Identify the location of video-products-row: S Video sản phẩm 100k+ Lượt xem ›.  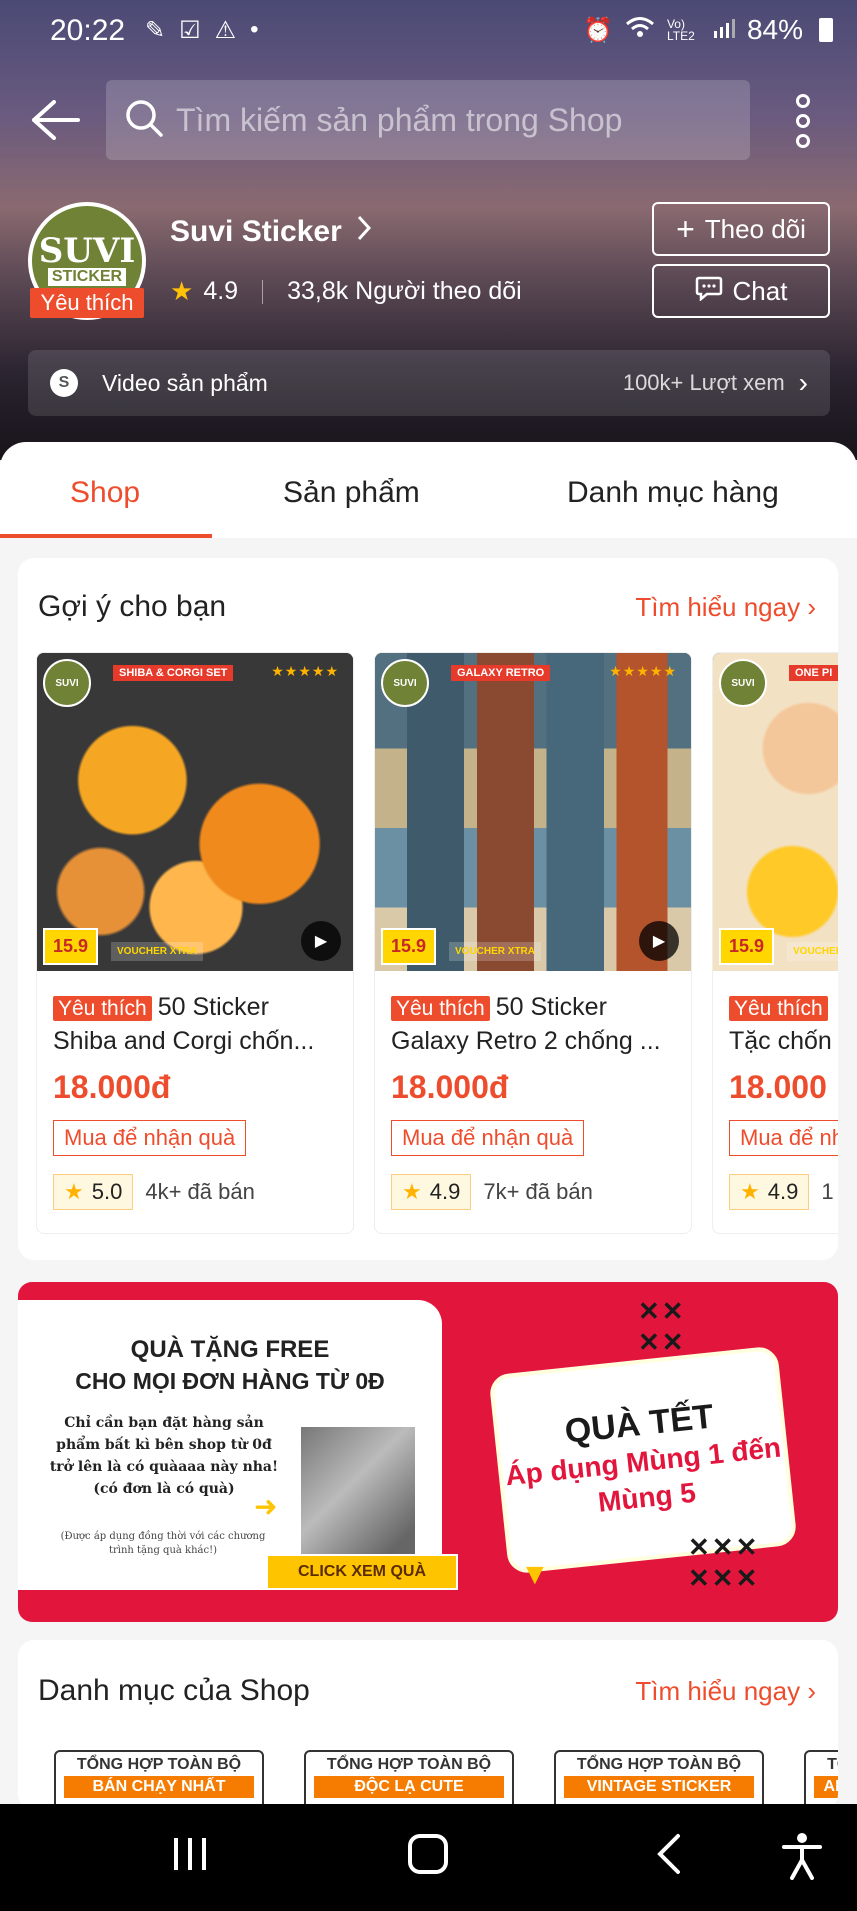
(429, 383).